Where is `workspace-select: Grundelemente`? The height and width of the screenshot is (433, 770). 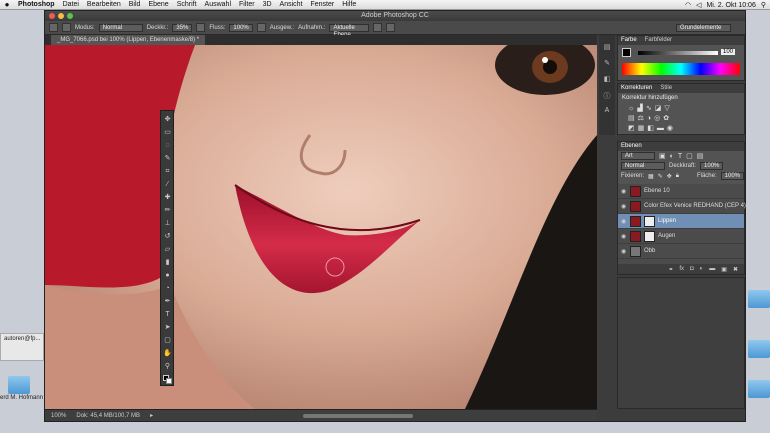
workspace-select: Grundelemente is located at coordinates (703, 27).